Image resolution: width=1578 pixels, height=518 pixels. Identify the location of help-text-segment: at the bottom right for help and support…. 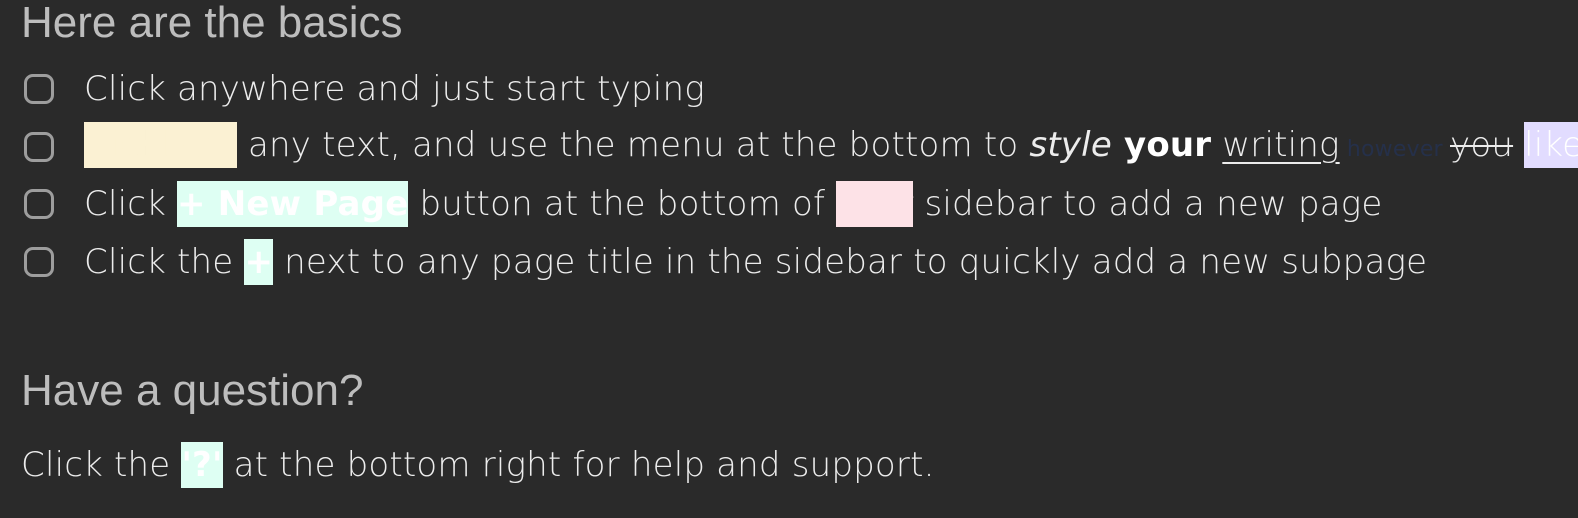
(578, 465).